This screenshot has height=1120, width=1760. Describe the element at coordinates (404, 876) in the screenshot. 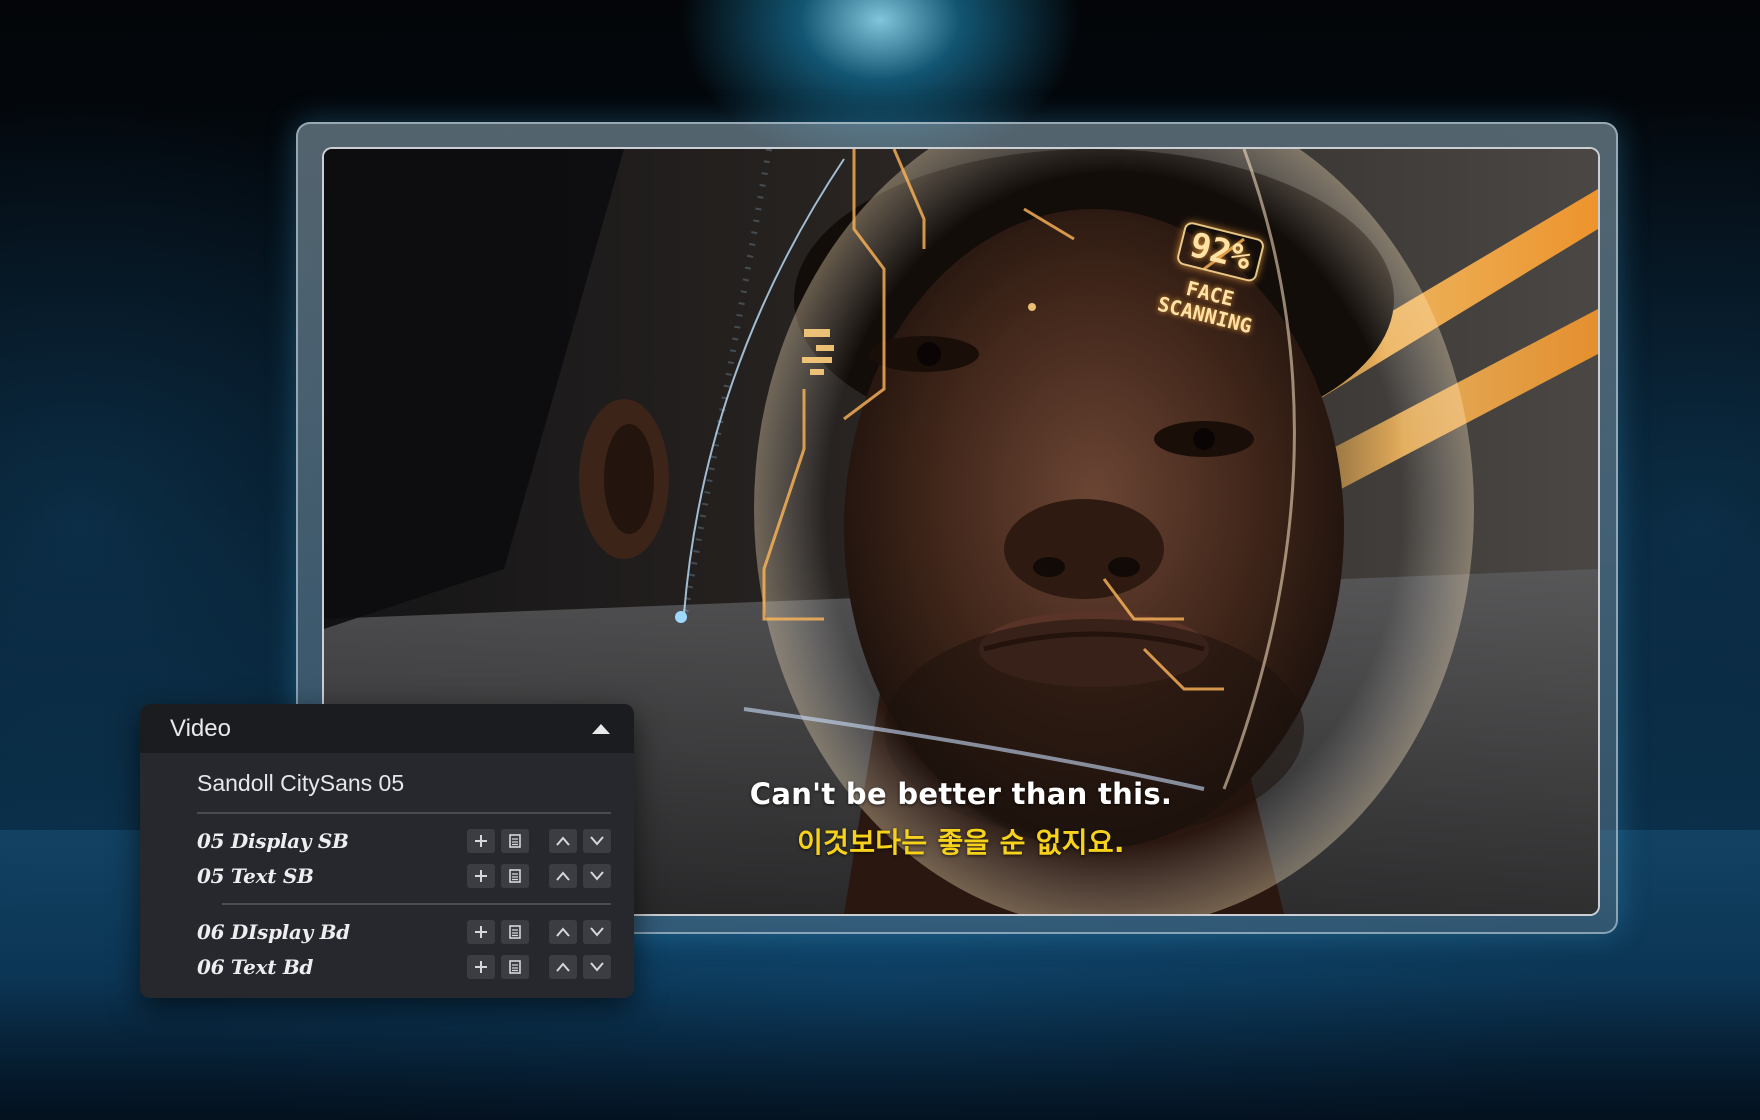

I see `font-row-05-text: 05 Text SB` at that location.